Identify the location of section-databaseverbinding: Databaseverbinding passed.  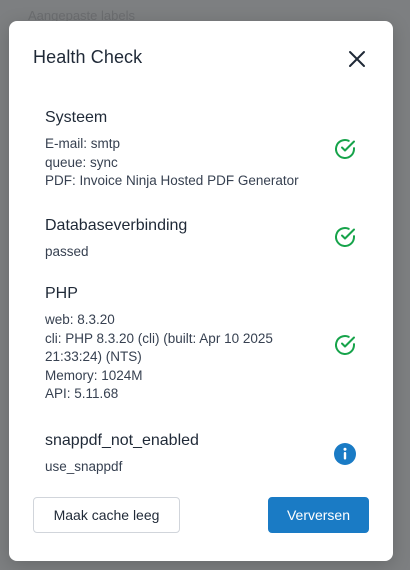
(201, 239).